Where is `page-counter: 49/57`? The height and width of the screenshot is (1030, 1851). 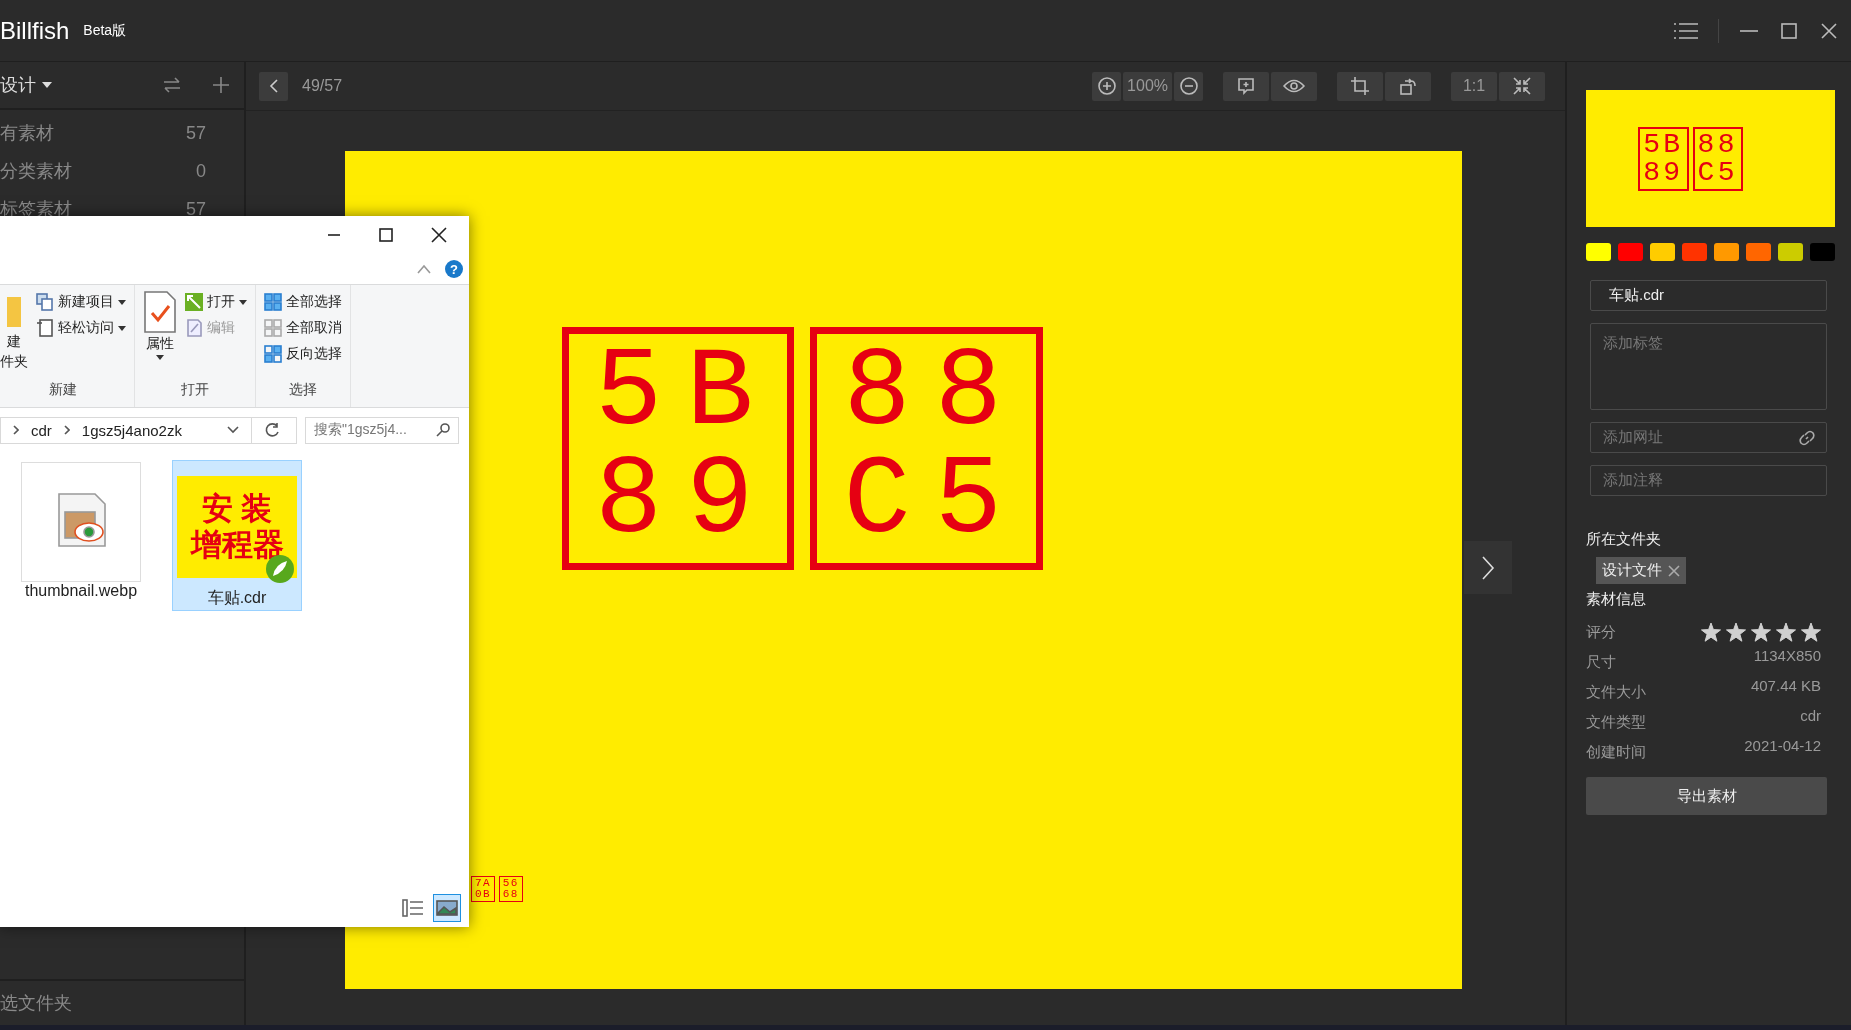
page-counter: 49/57 is located at coordinates (322, 86).